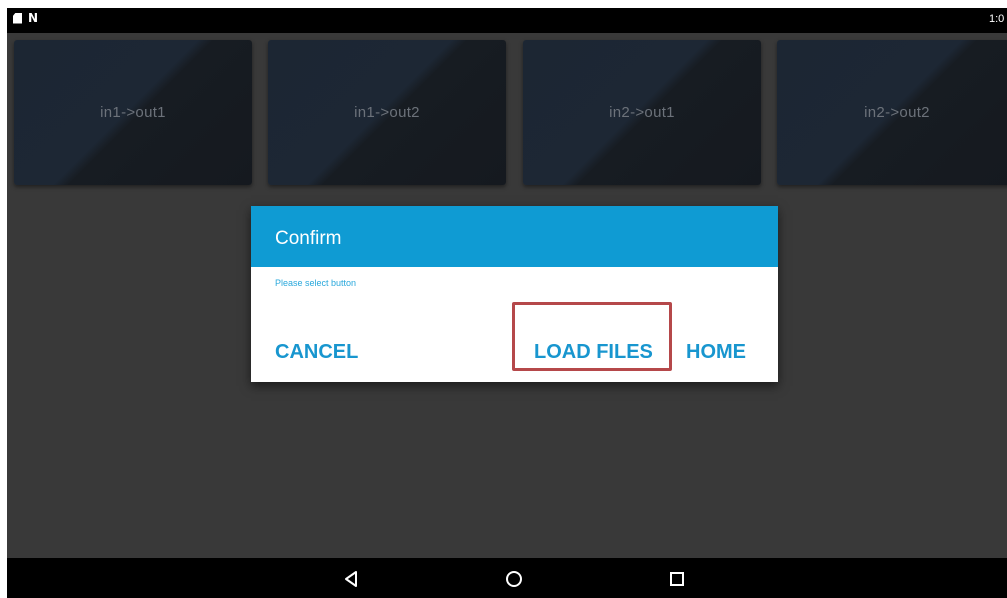  What do you see at coordinates (316, 352) in the screenshot?
I see `cancel-button: CANCEL` at bounding box center [316, 352].